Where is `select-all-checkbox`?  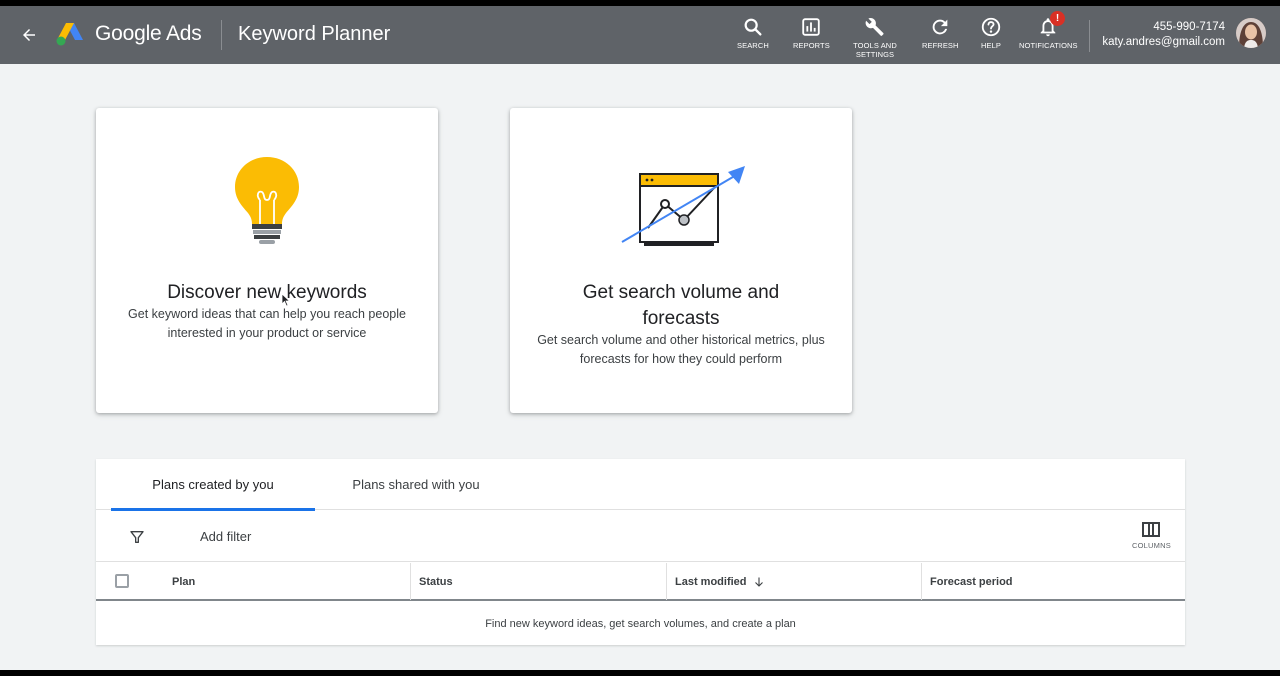 select-all-checkbox is located at coordinates (122, 581).